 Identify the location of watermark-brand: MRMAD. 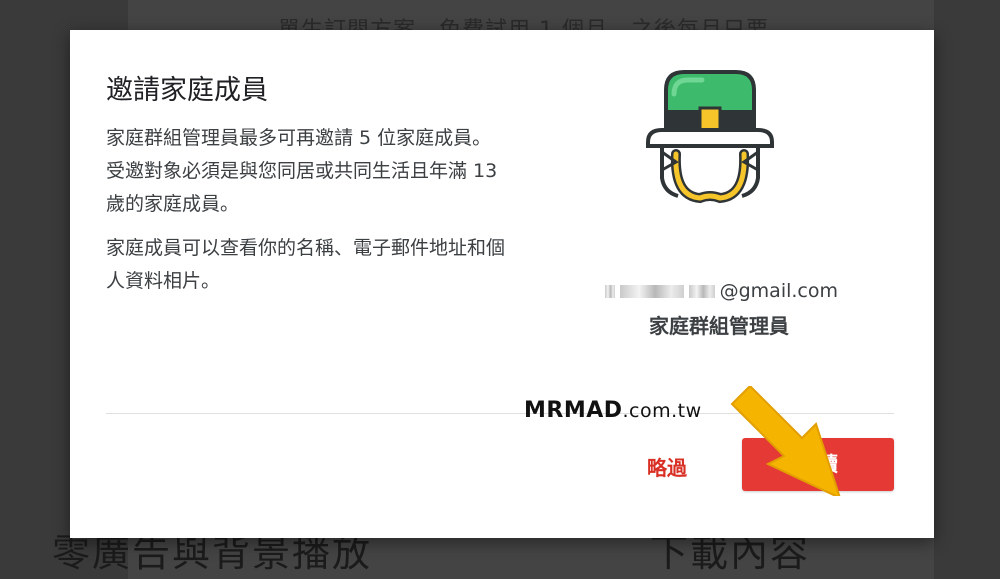
(573, 410).